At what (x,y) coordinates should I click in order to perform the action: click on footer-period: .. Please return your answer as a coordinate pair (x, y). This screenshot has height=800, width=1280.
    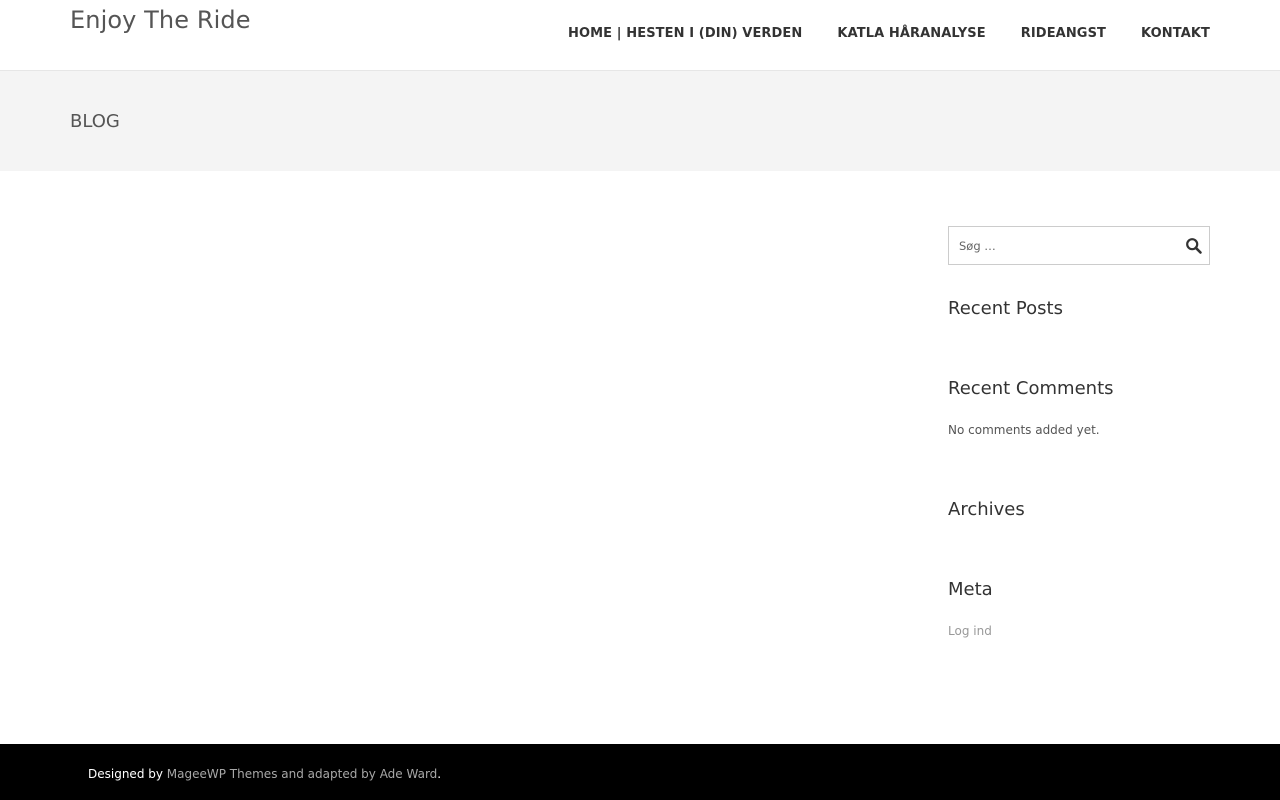
    Looking at the image, I should click on (439, 774).